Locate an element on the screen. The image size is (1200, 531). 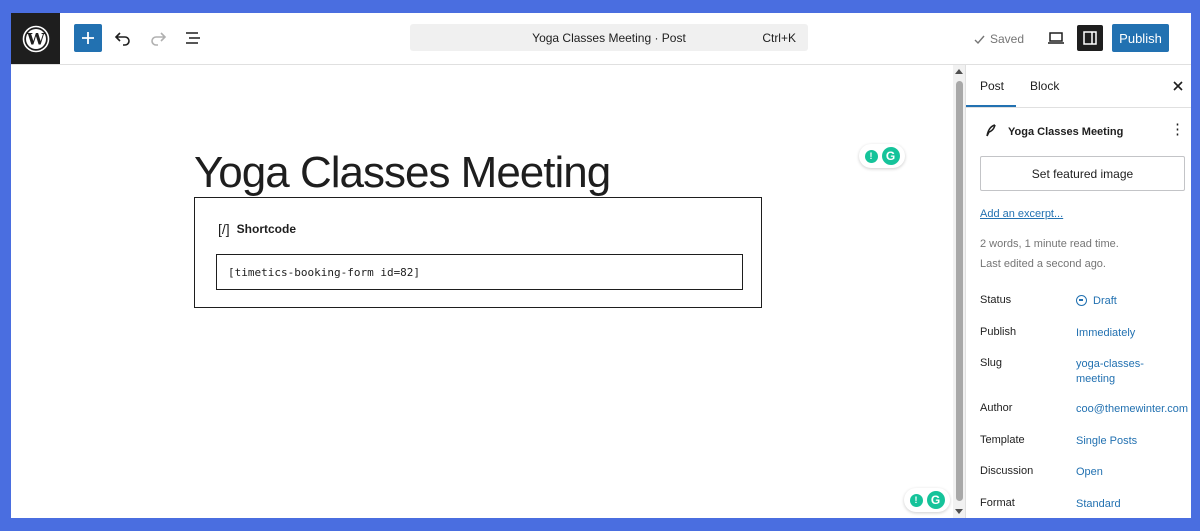
redo-button is located at coordinates (158, 38).